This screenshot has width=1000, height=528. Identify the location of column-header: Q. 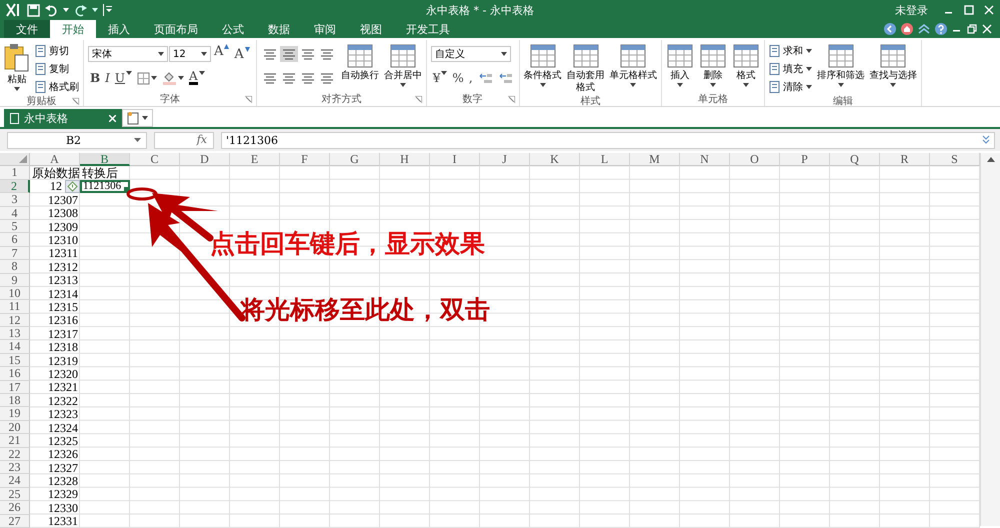
(855, 159).